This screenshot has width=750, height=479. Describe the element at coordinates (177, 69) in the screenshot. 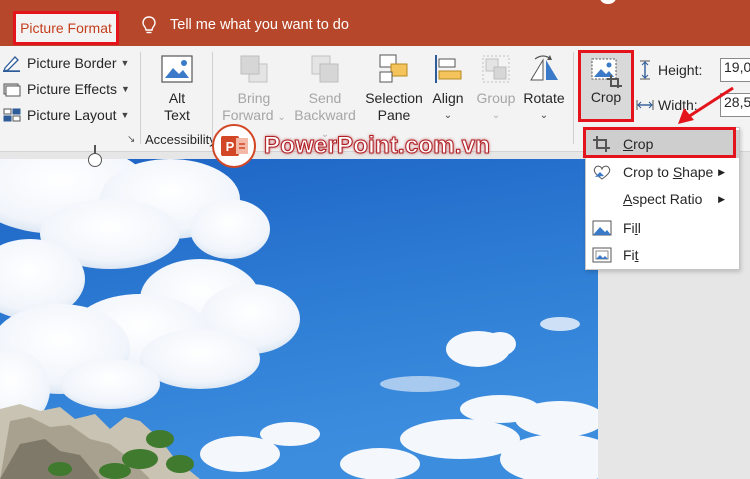

I see `alt-text-icon` at that location.